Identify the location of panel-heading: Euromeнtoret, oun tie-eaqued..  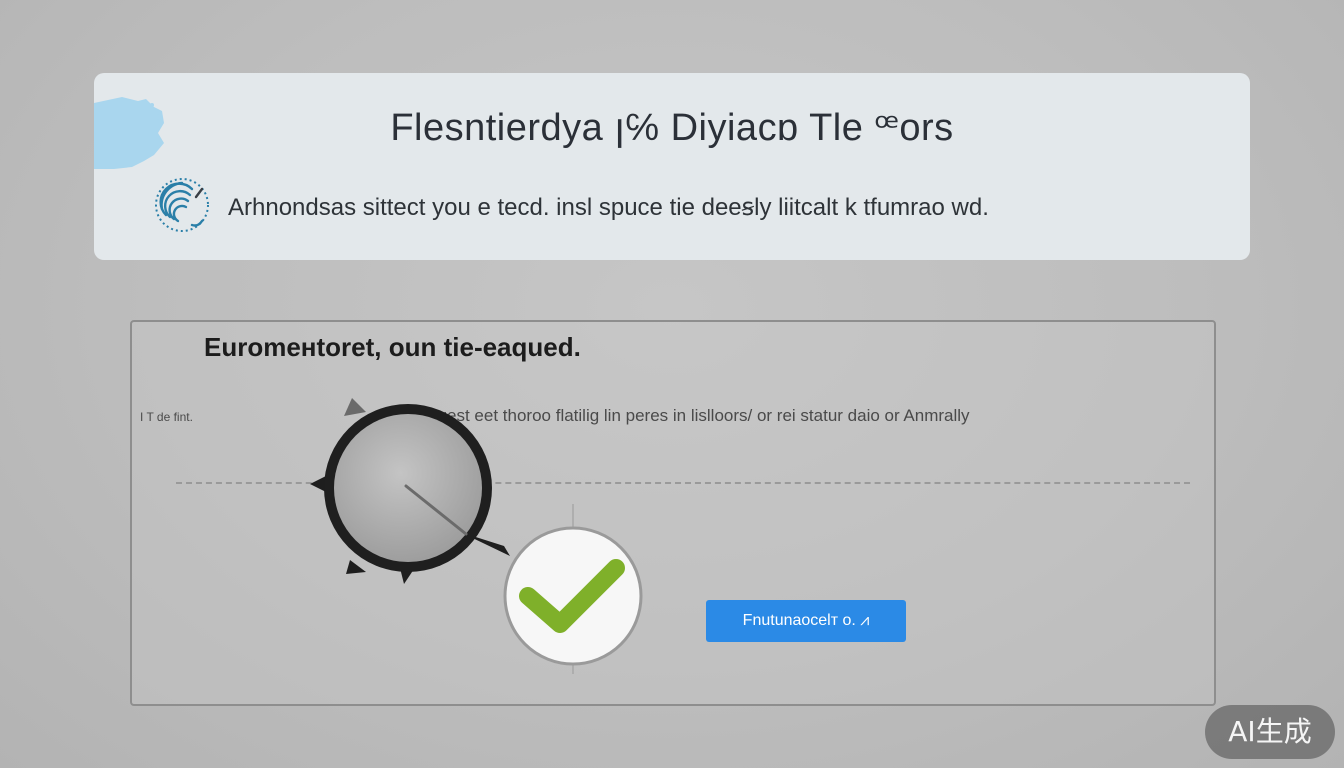
(392, 347).